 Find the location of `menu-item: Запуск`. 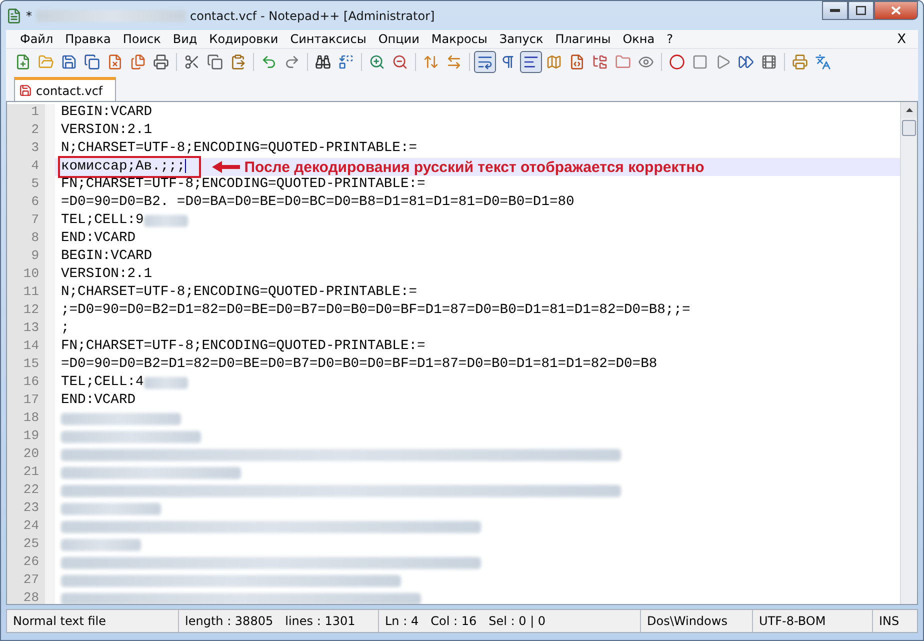

menu-item: Запуск is located at coordinates (521, 39).